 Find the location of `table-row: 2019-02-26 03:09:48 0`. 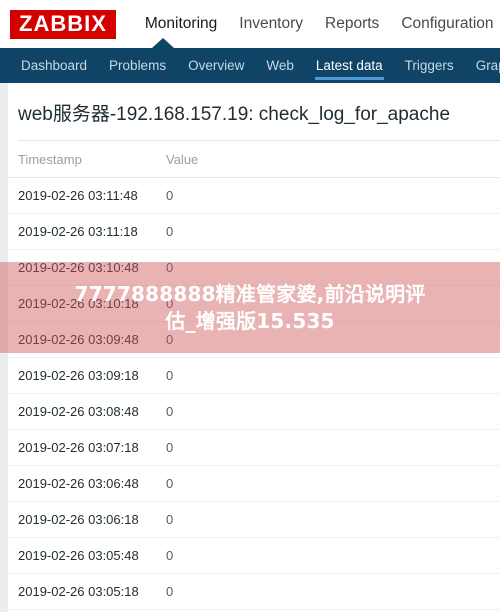

table-row: 2019-02-26 03:09:48 0 is located at coordinates (254, 339).